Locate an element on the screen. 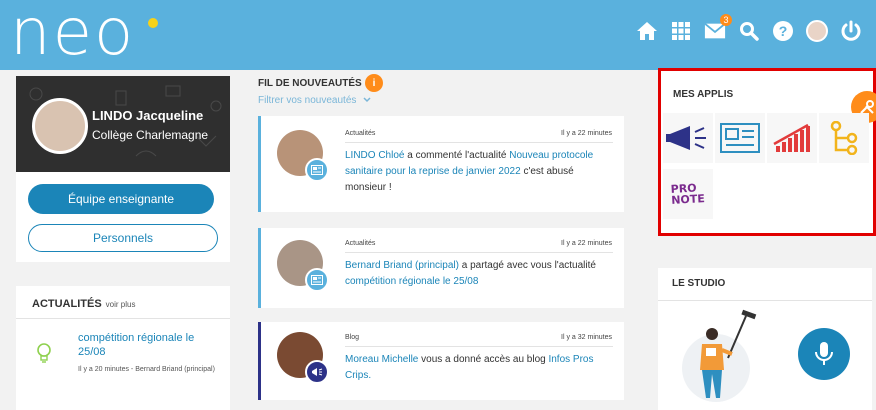 This screenshot has height=410, width=876. profile-school: Collège Charlemagne is located at coordinates (150, 135).